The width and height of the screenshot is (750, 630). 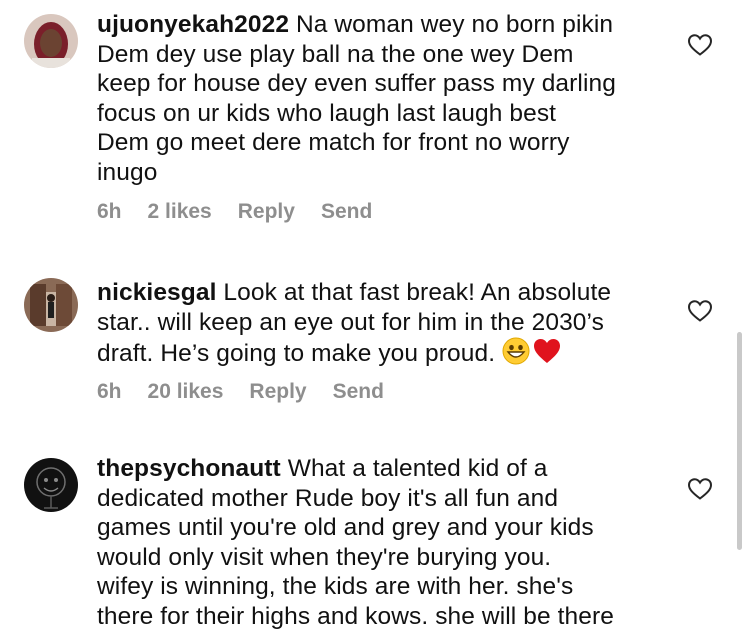 I want to click on comment-line: What a talented kid of a, so click(x=414, y=468).